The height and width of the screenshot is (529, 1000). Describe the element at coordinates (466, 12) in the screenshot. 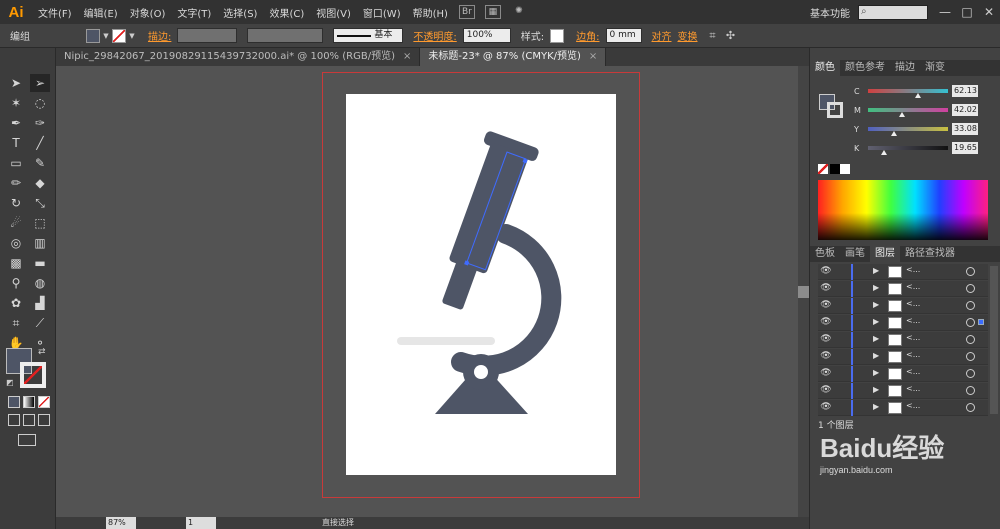

I see `bridge-icon: Br` at that location.